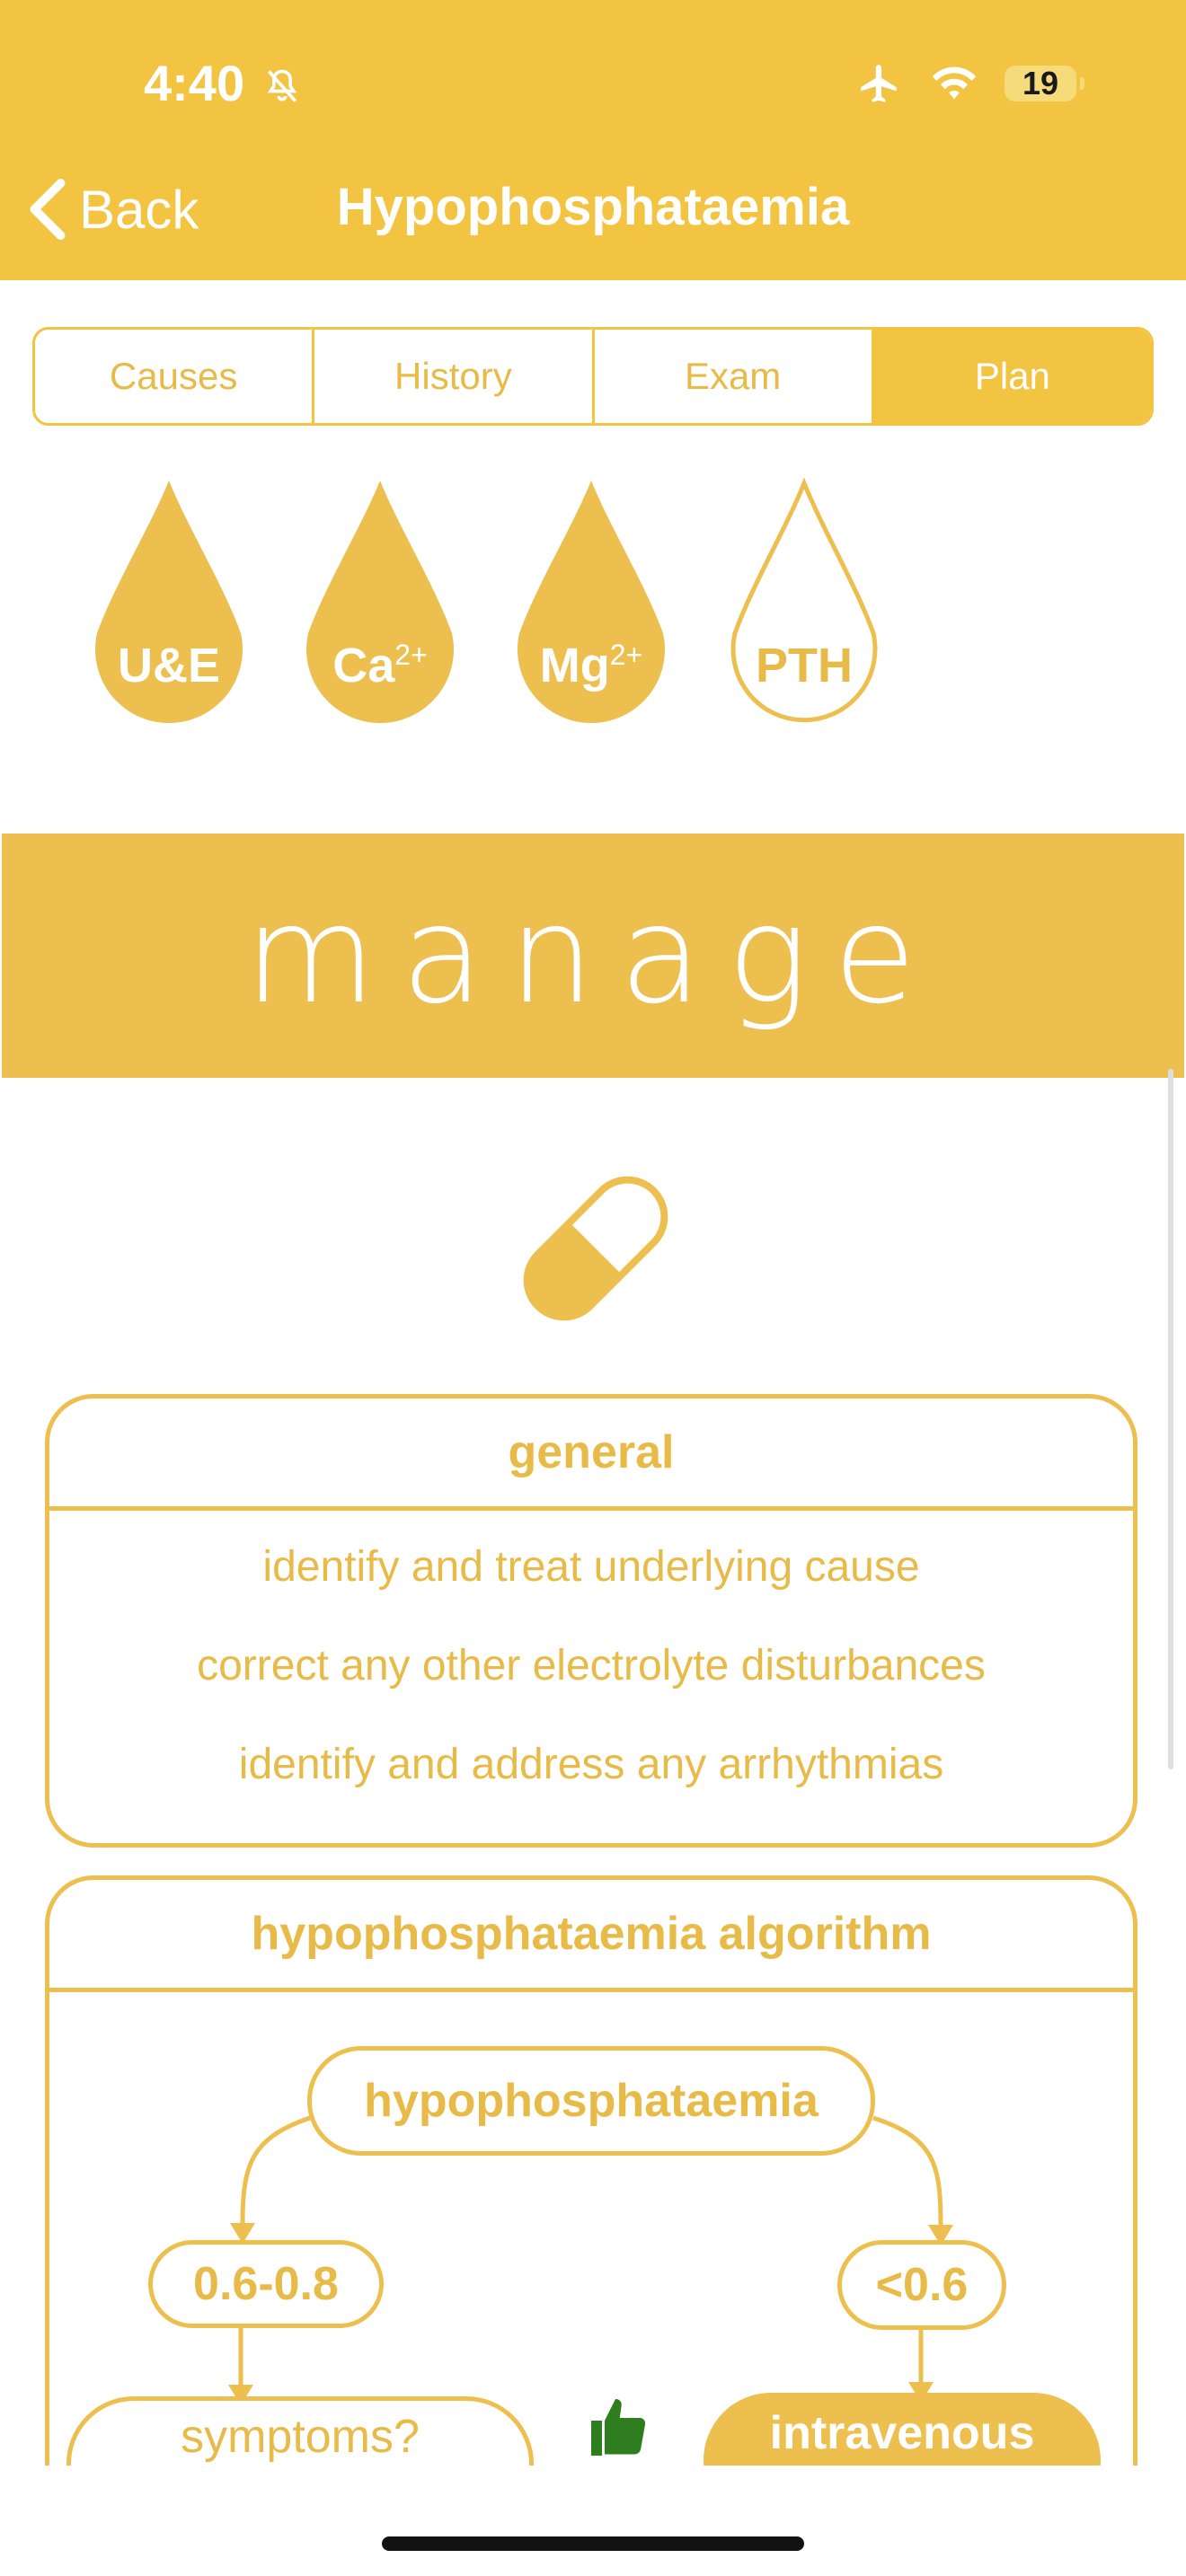 This screenshot has height=2576, width=1186. I want to click on test-pth-label: PTH, so click(804, 666).